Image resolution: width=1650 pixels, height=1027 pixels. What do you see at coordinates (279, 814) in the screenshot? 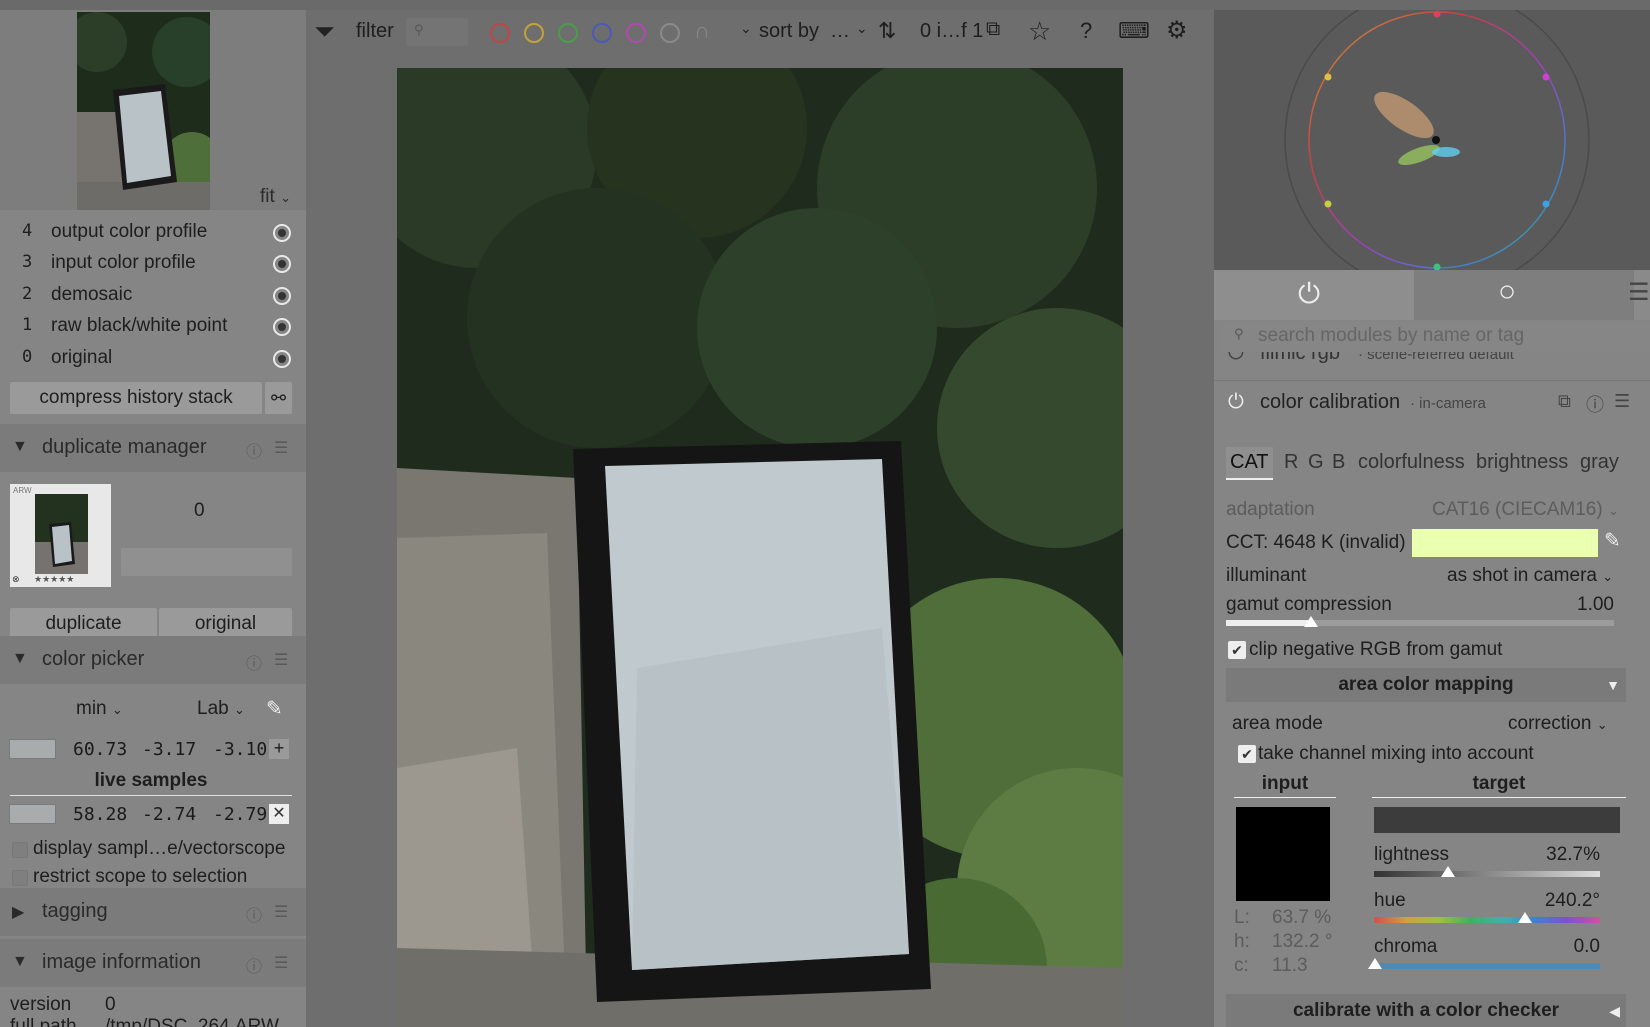
I see `remove-sample-icon: ✕` at bounding box center [279, 814].